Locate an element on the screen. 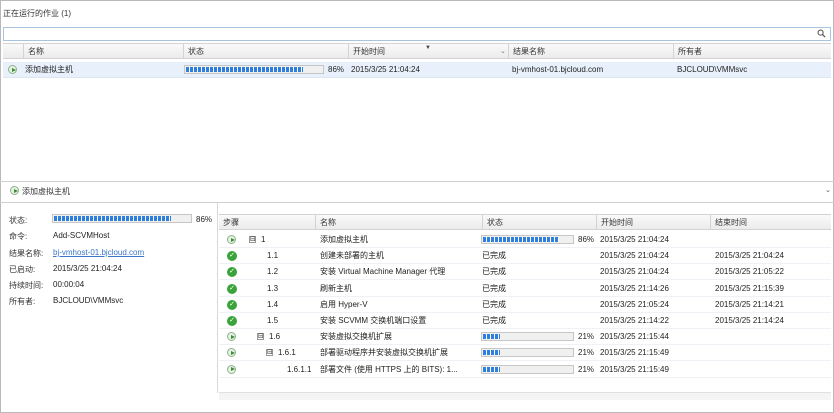 This screenshot has width=834, height=413. column-header-start-time: 开始时间 is located at coordinates (653, 222).